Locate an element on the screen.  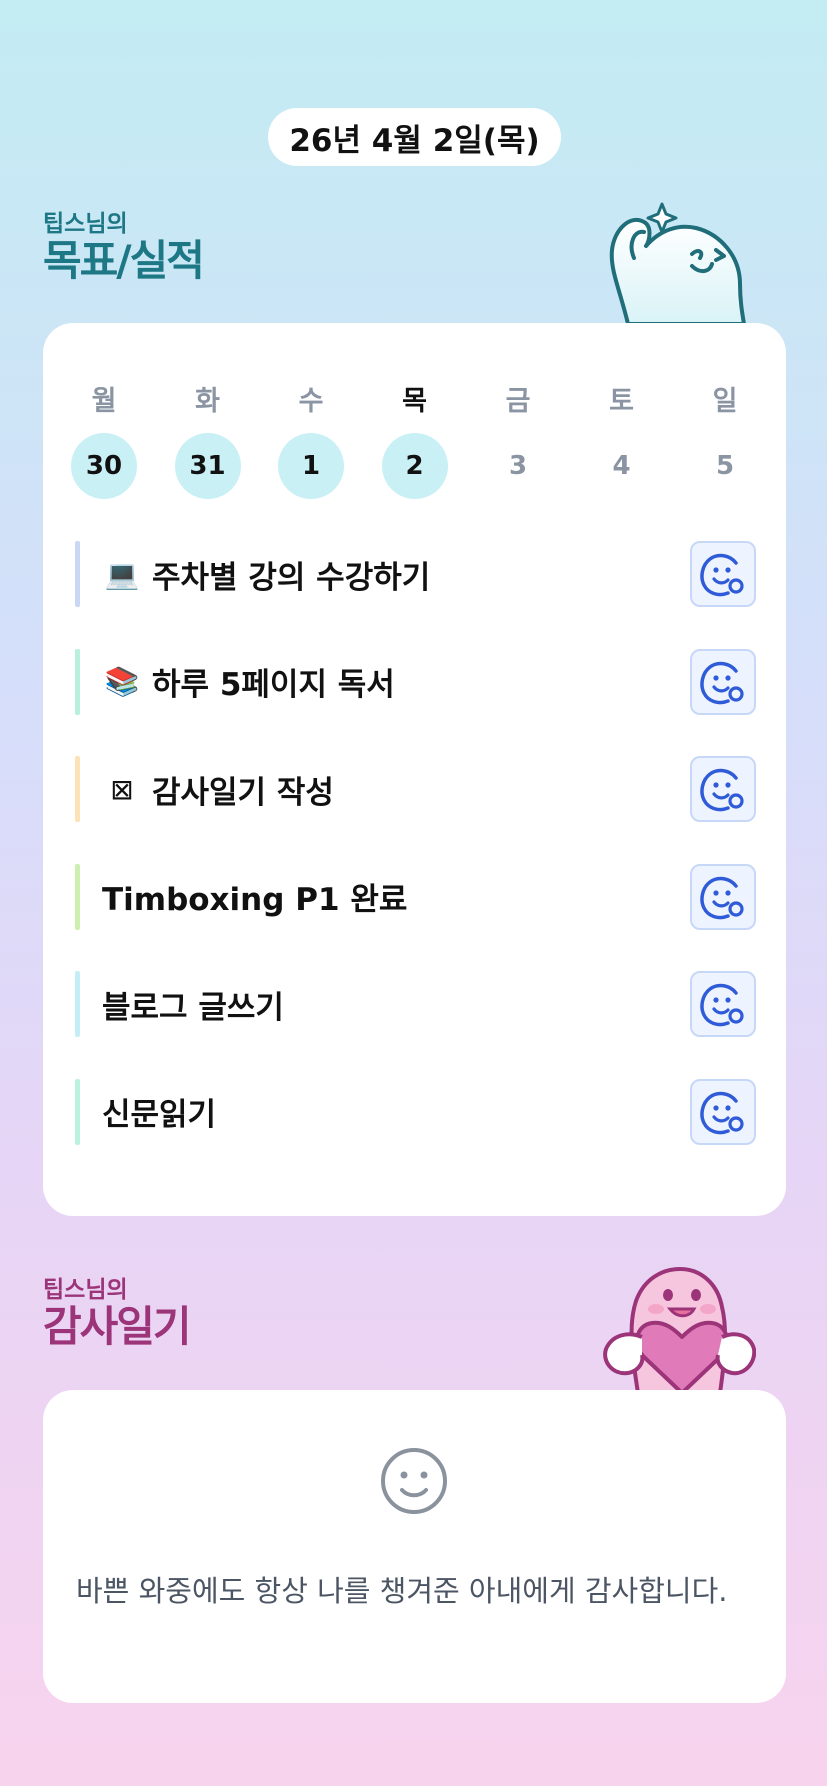
day-name-label: 일 is located at coordinates (725, 401).